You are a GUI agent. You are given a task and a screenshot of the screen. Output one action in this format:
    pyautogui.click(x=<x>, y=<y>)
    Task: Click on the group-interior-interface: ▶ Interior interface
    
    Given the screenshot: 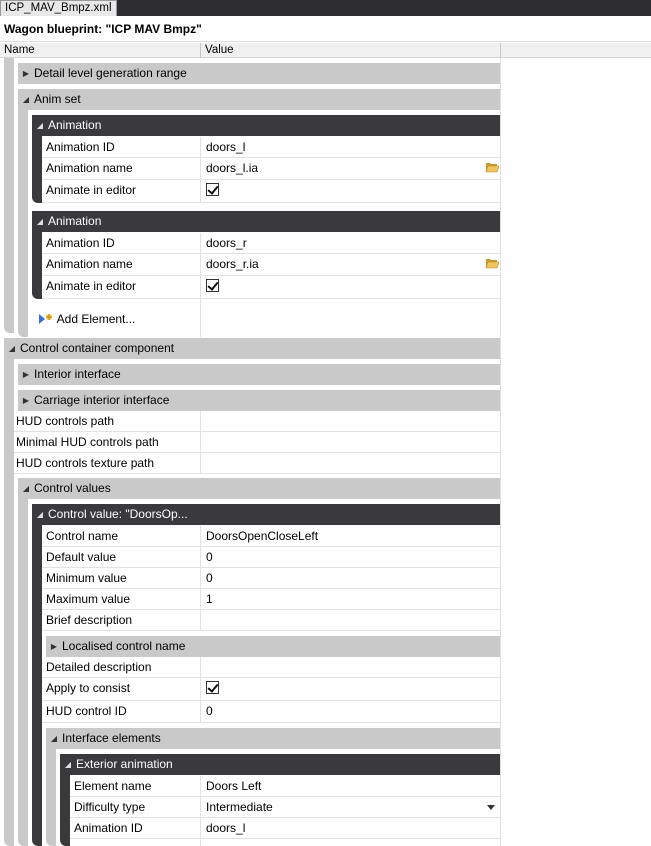 What is the action you would take?
    pyautogui.click(x=259, y=374)
    